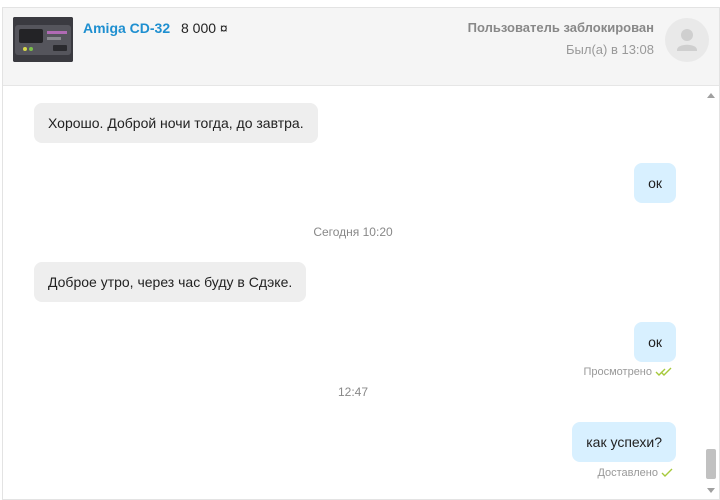 Image resolution: width=720 pixels, height=500 pixels. I want to click on scrollbar-thumb, so click(711, 464).